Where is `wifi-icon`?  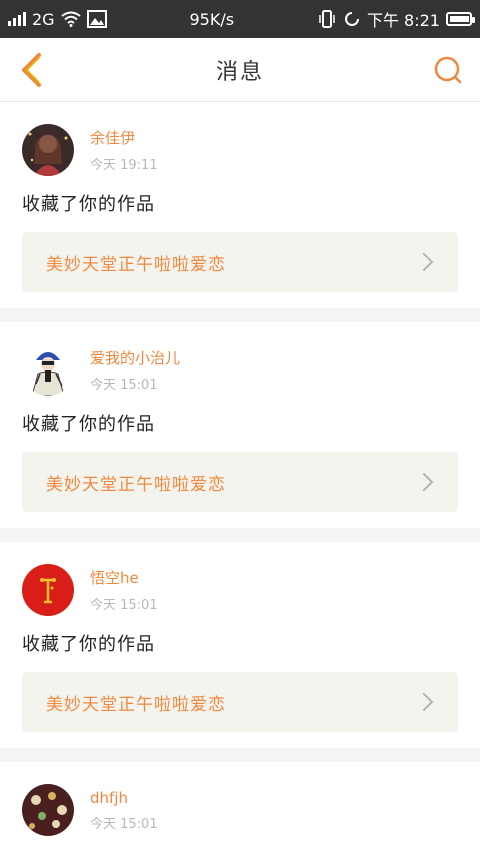 wifi-icon is located at coordinates (70, 19).